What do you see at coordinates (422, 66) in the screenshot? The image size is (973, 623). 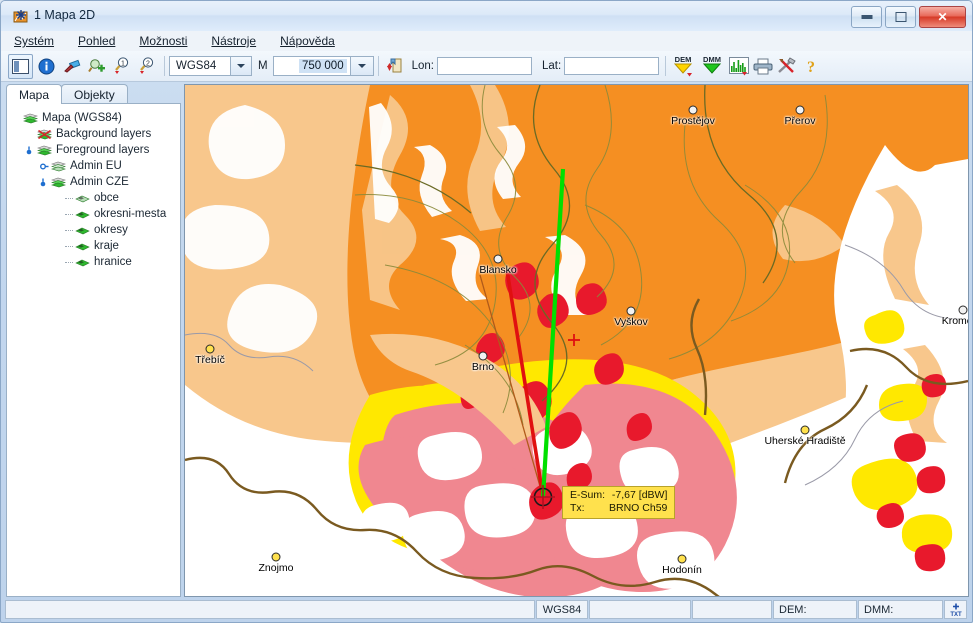 I see `lon-label: Lon:` at bounding box center [422, 66].